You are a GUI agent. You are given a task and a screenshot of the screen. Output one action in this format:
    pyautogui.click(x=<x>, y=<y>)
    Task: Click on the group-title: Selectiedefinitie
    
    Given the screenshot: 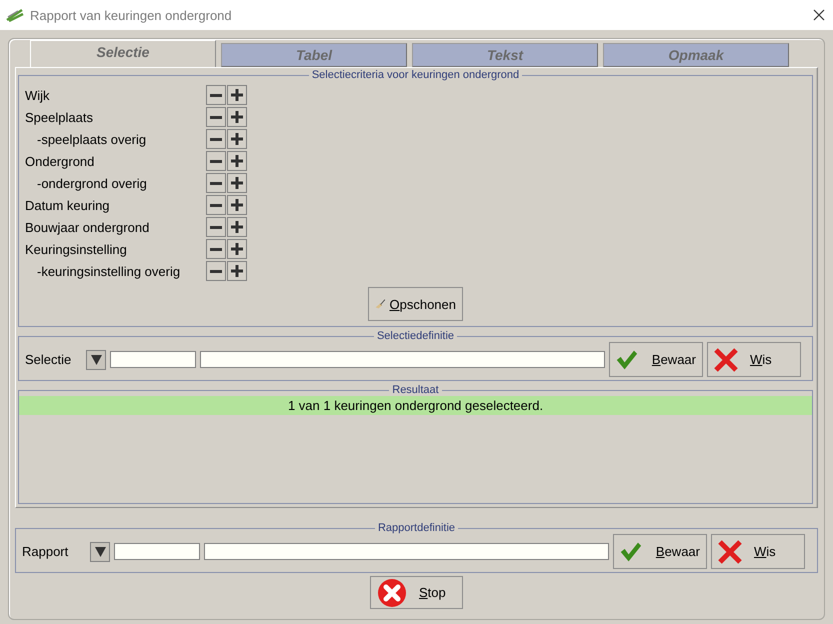 What is the action you would take?
    pyautogui.click(x=416, y=336)
    